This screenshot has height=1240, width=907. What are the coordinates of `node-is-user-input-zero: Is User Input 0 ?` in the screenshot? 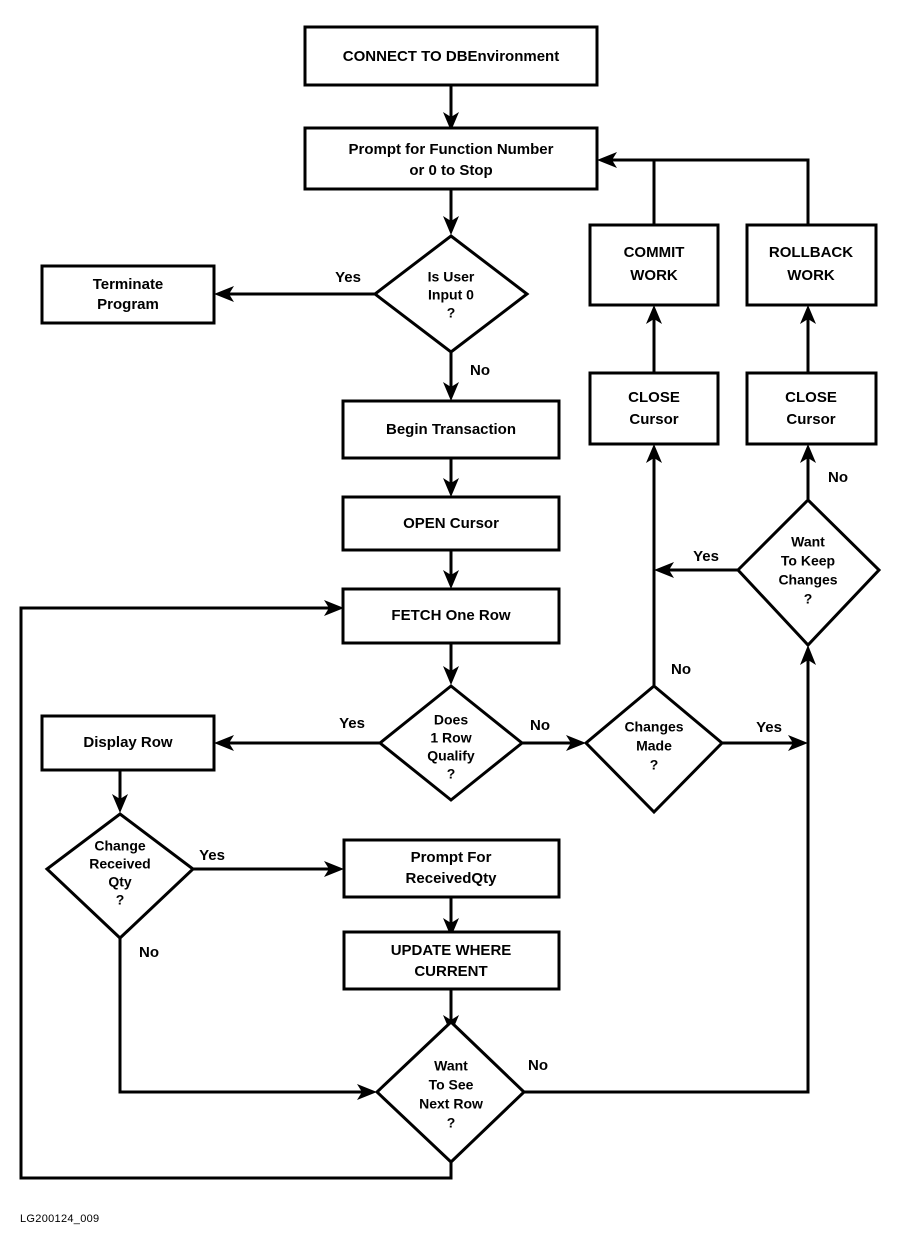 It's located at (451, 294).